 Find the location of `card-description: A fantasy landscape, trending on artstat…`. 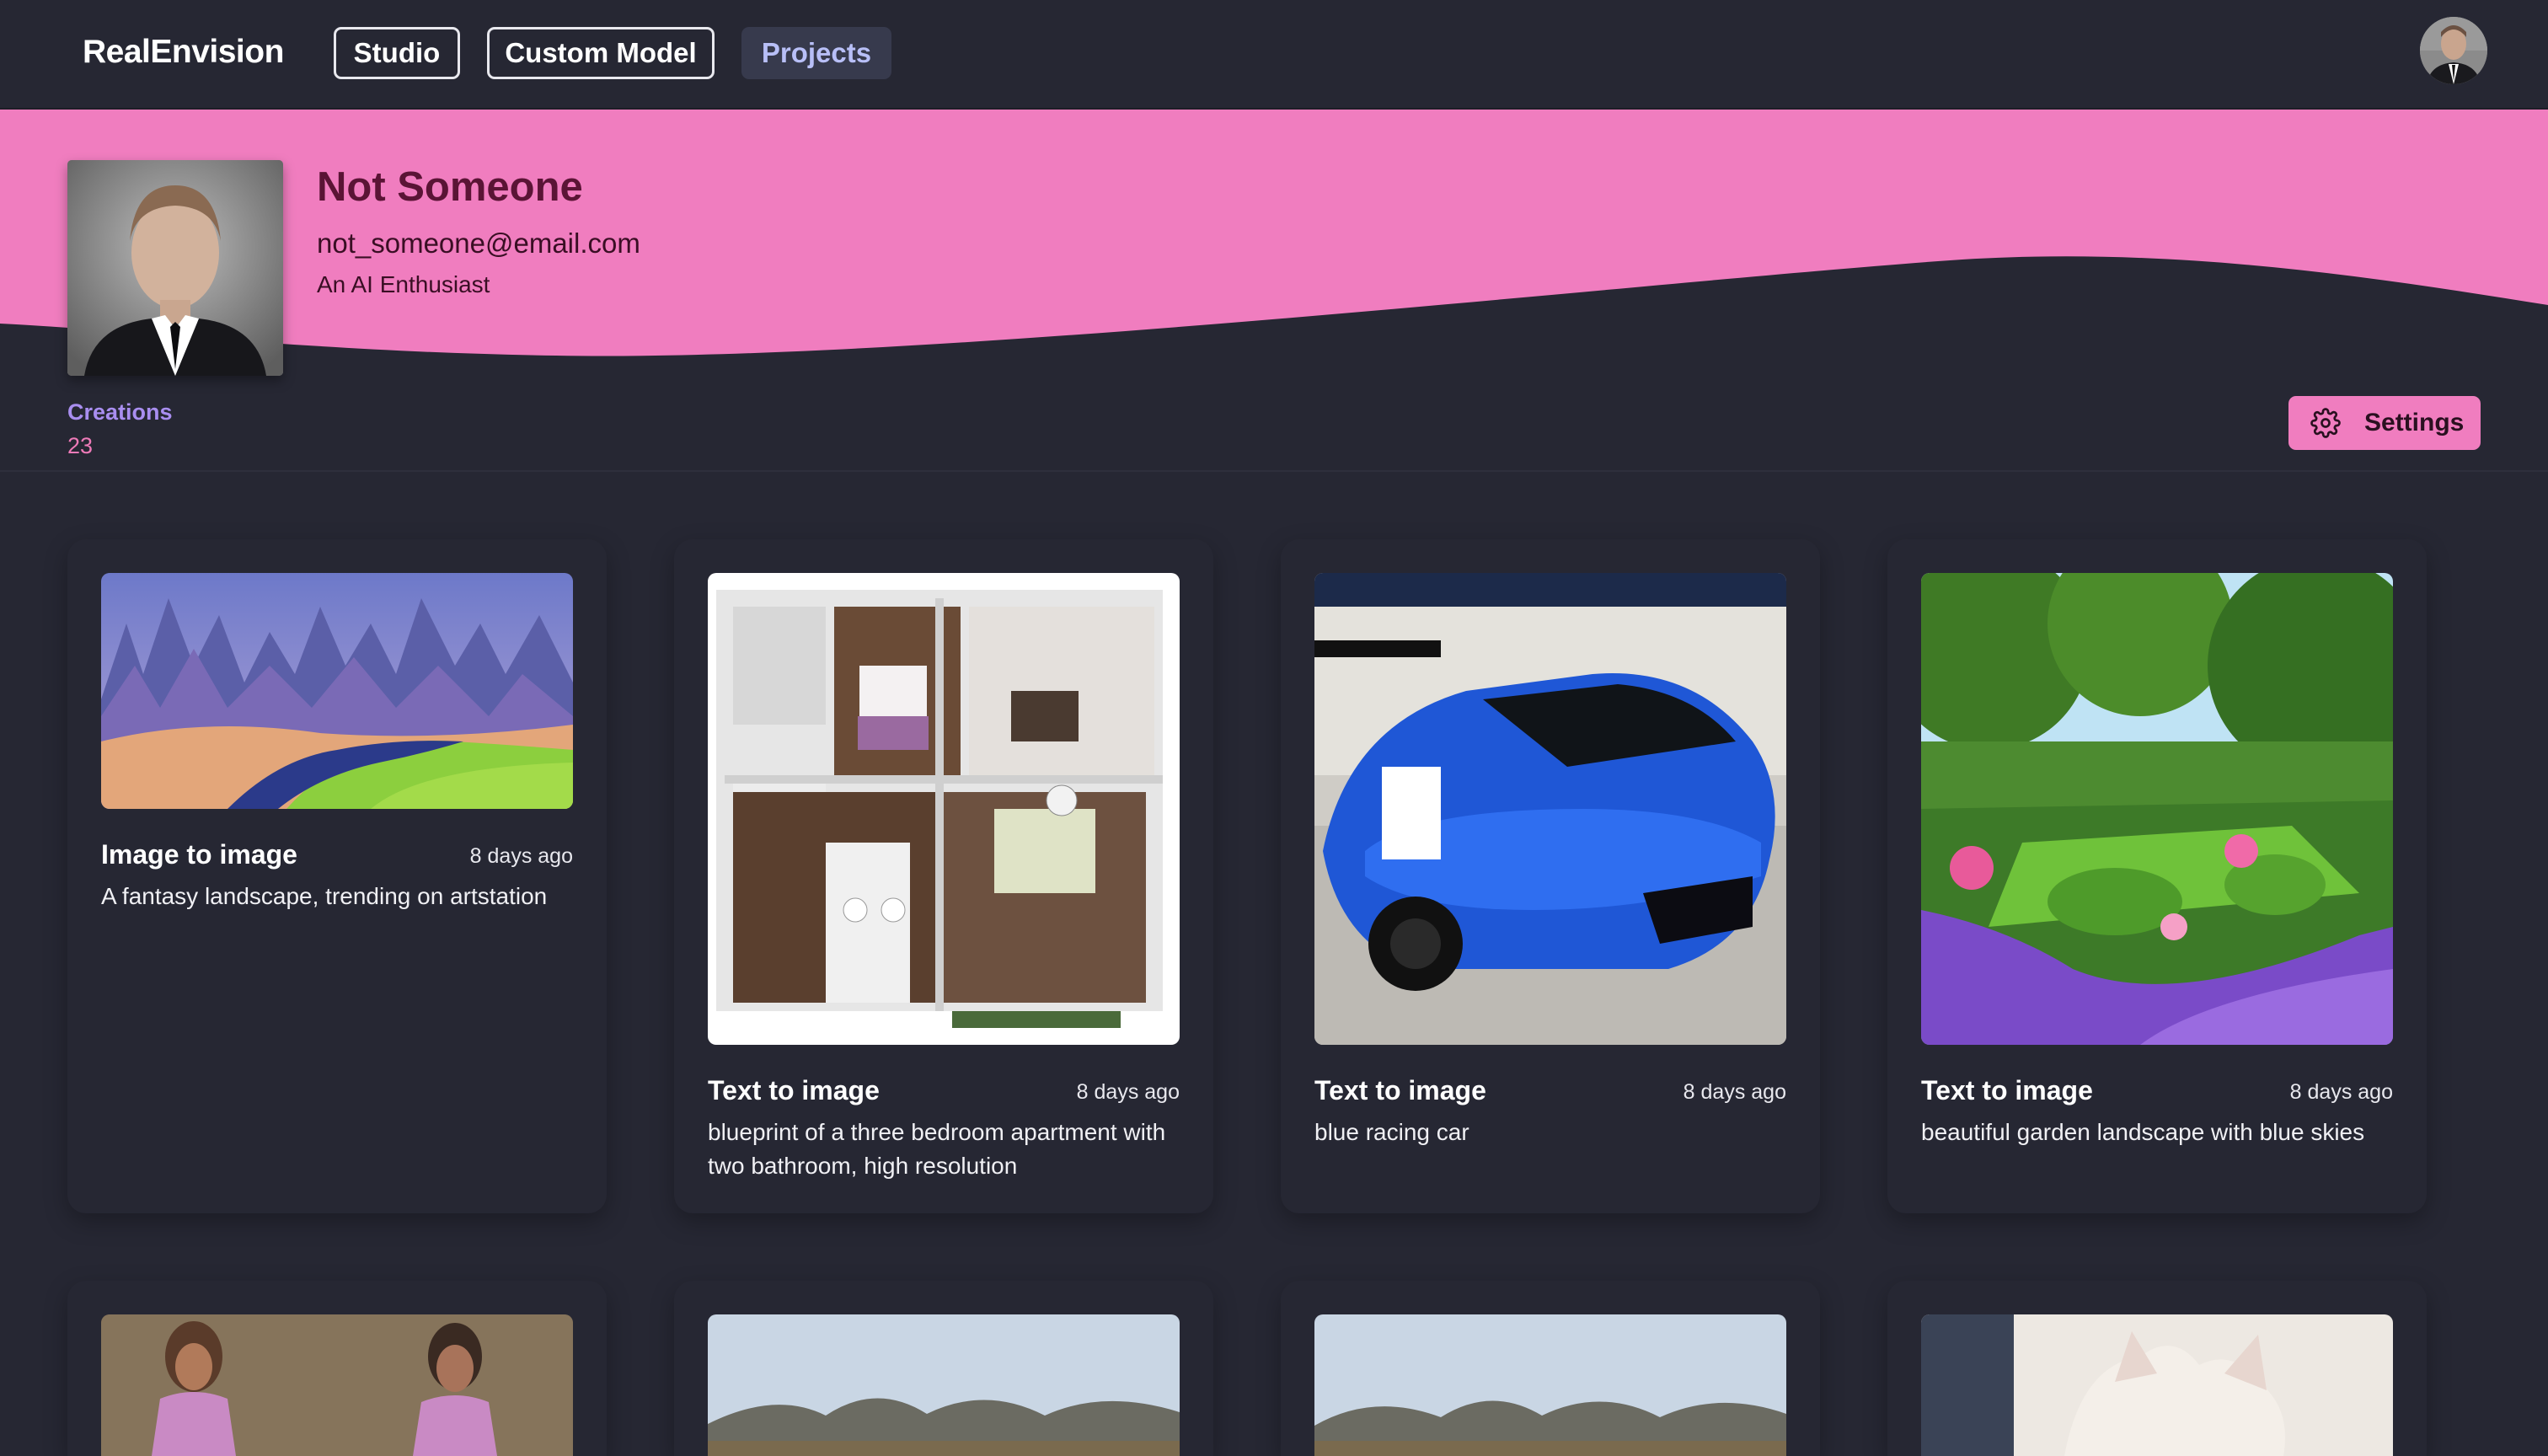

card-description: A fantasy landscape, trending on artstat… is located at coordinates (324, 896).